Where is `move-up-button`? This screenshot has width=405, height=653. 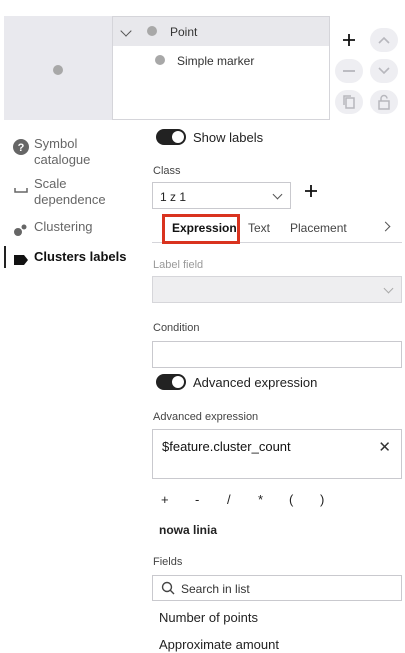
move-up-button is located at coordinates (384, 40).